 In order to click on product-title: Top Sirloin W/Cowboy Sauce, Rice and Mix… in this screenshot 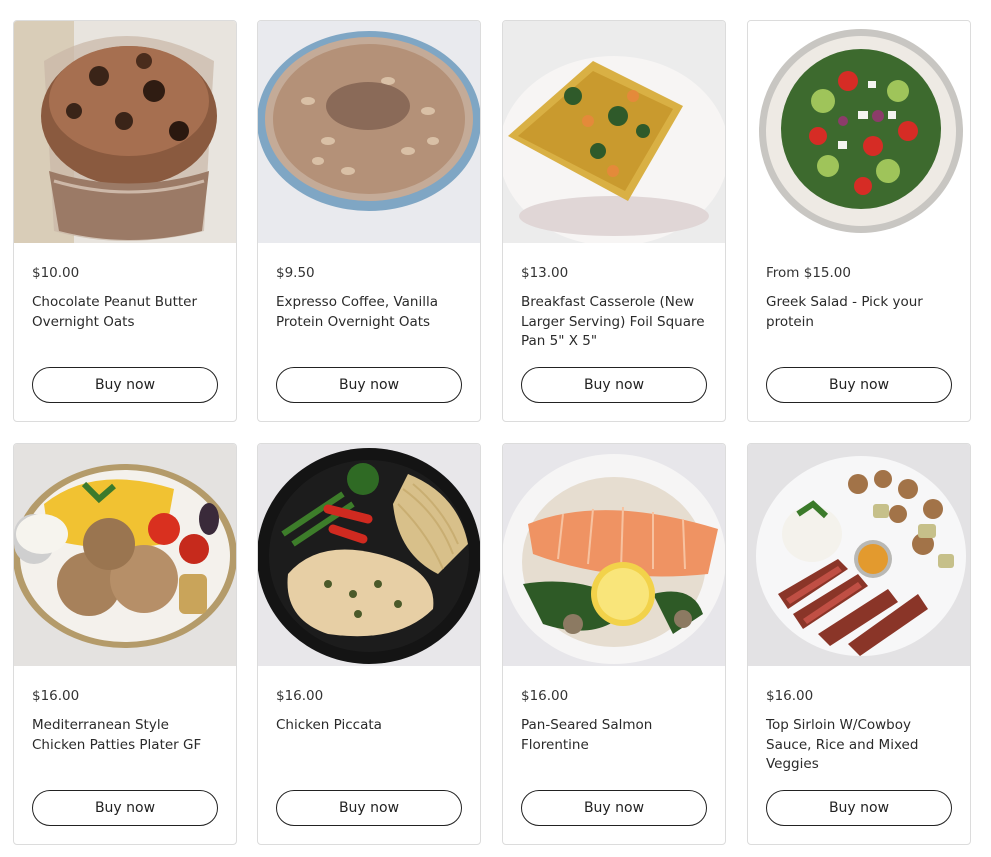, I will do `click(862, 745)`.